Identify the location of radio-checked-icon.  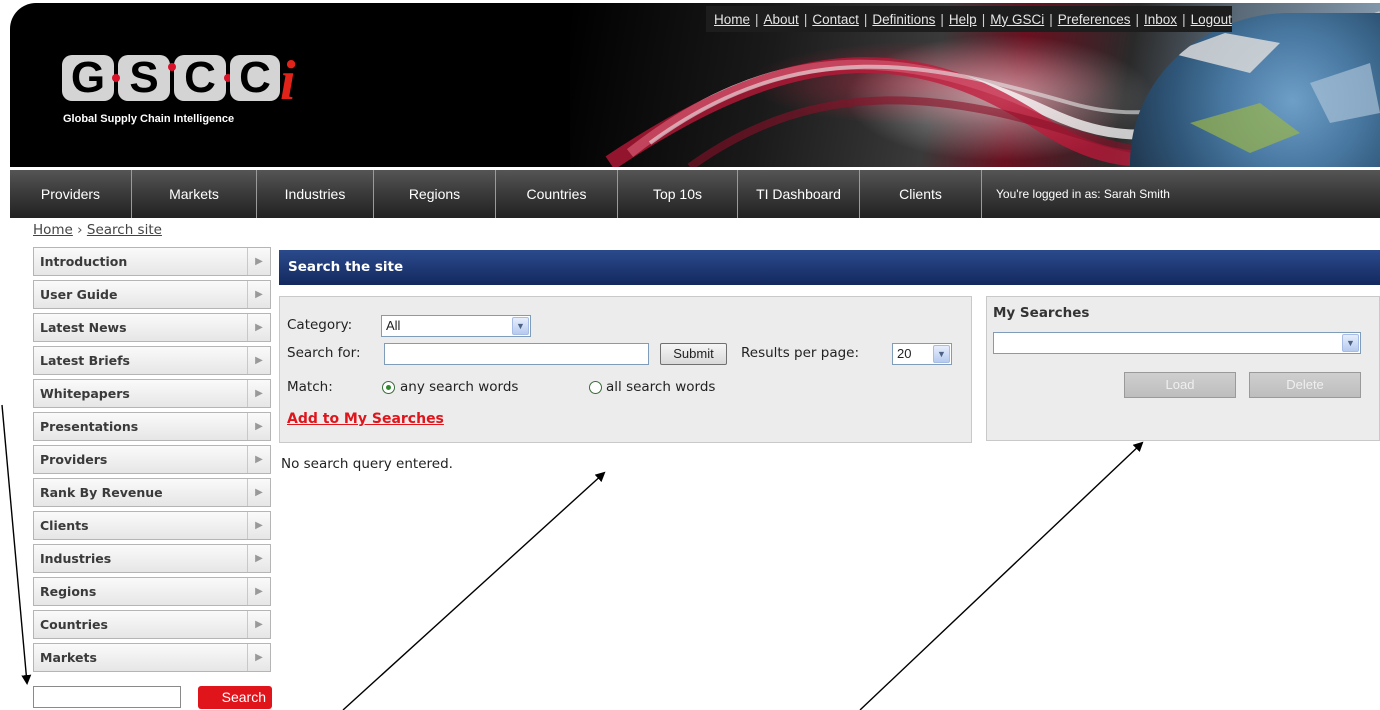
(388, 387).